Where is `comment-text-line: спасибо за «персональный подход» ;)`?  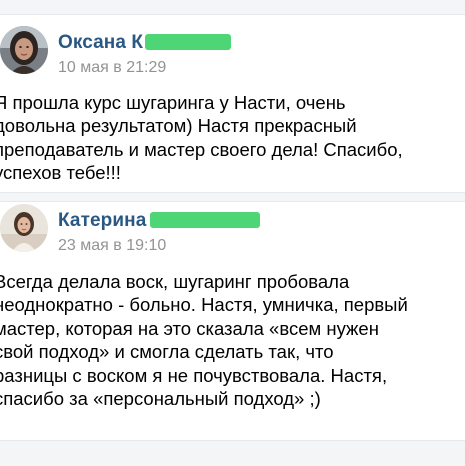
comment-text-line: спасибо за «персональный подход» ;) is located at coordinates (160, 399).